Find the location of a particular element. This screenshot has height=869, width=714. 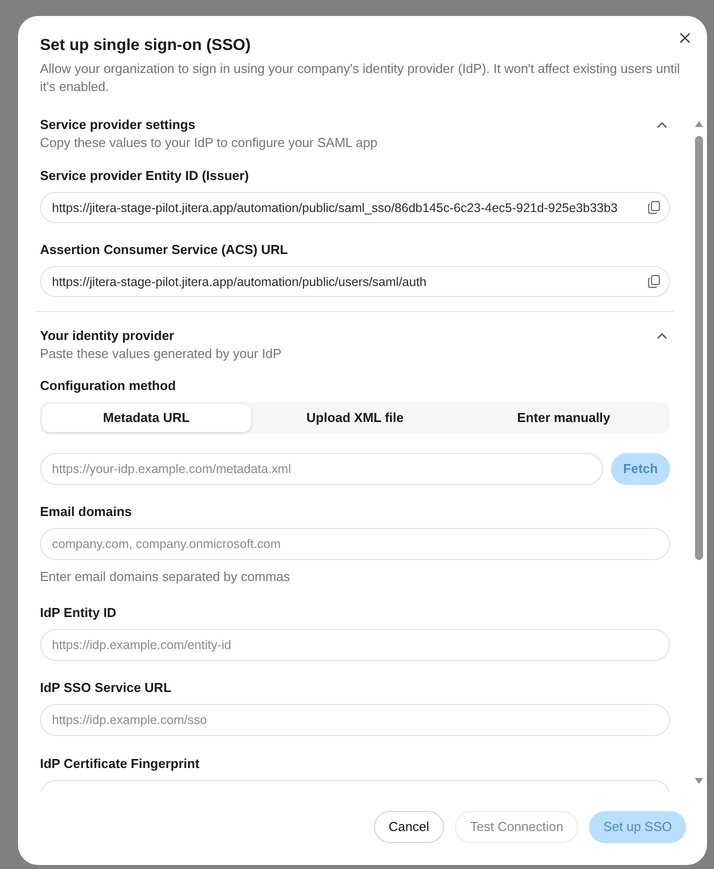

field-label: Configuration method is located at coordinates (108, 386).